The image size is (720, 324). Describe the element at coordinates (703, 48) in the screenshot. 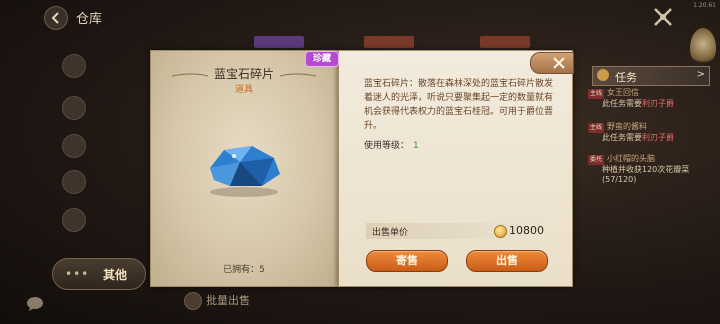

I see `flower-icon` at that location.